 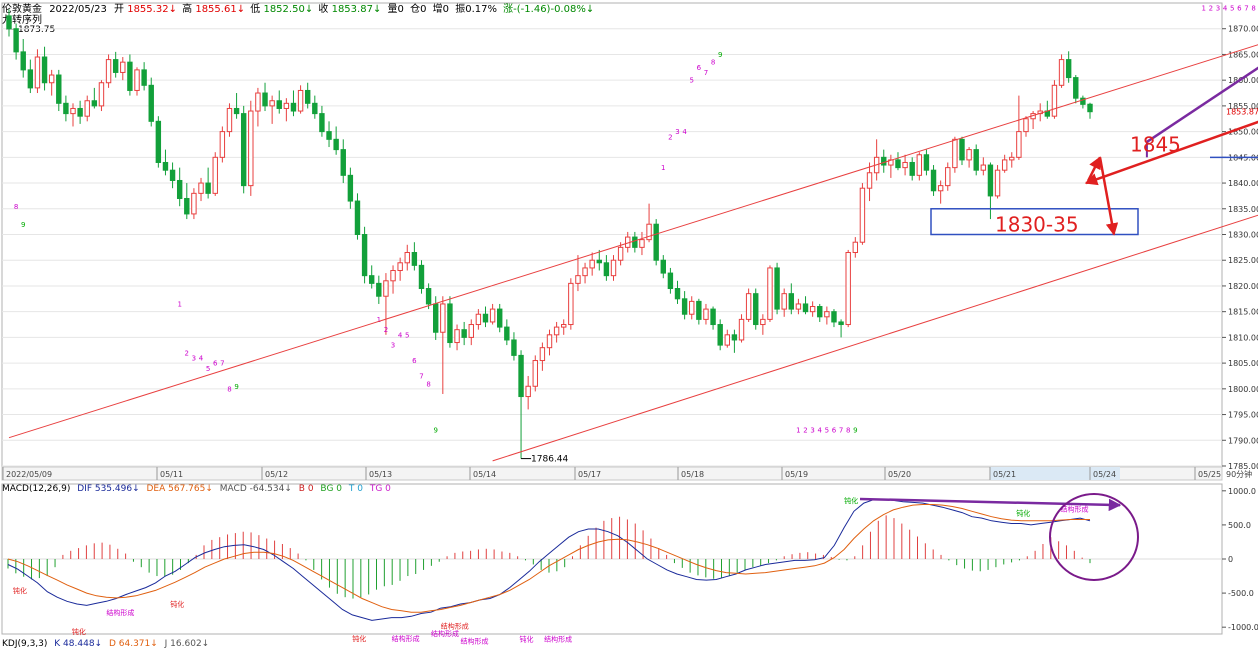 I want to click on price-tick-label: 1810.00, so click(x=1243, y=337).